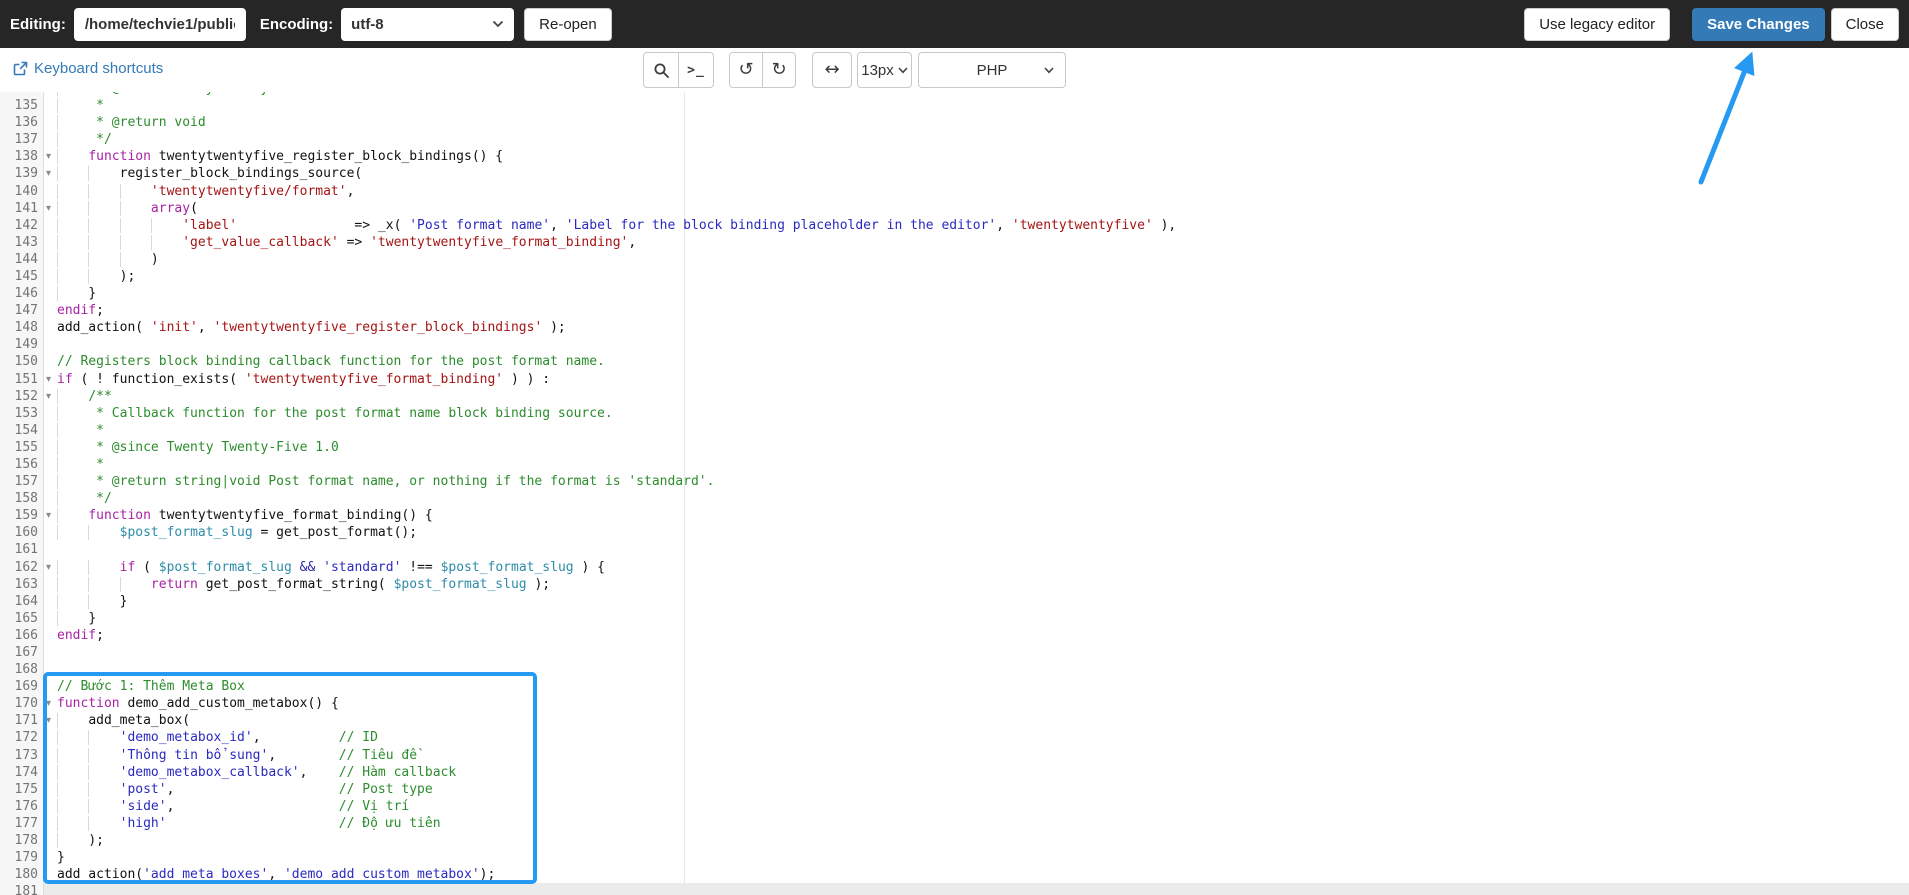 The width and height of the screenshot is (1909, 895). What do you see at coordinates (374, 806) in the screenshot?
I see `code-token: // Vị trí` at bounding box center [374, 806].